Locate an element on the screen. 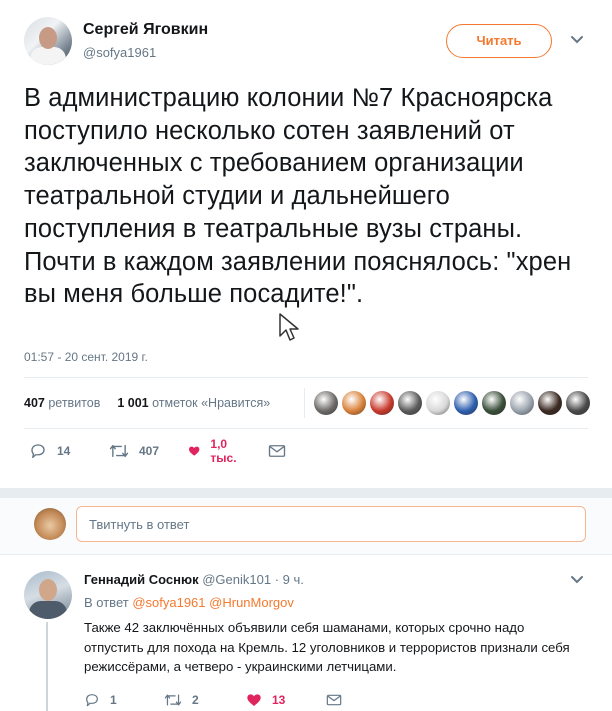  comment-reply-to: В ответ @sofya1961 @HrunMorgov is located at coordinates (189, 602).